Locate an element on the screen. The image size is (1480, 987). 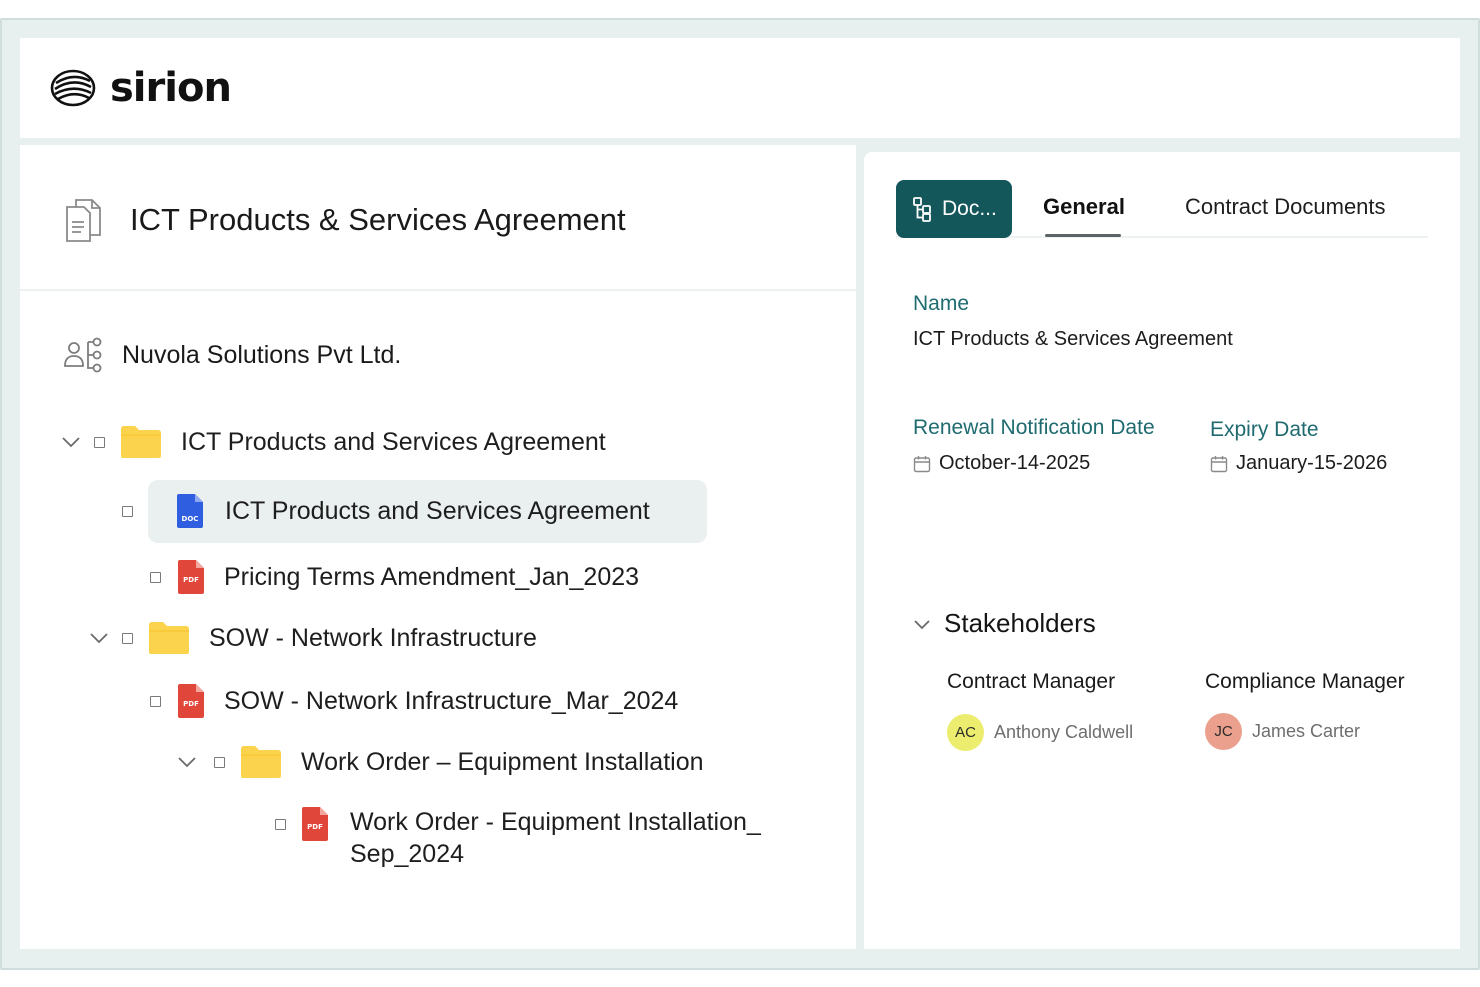
expiry-date-label: Expiry Date is located at coordinates (1264, 429).